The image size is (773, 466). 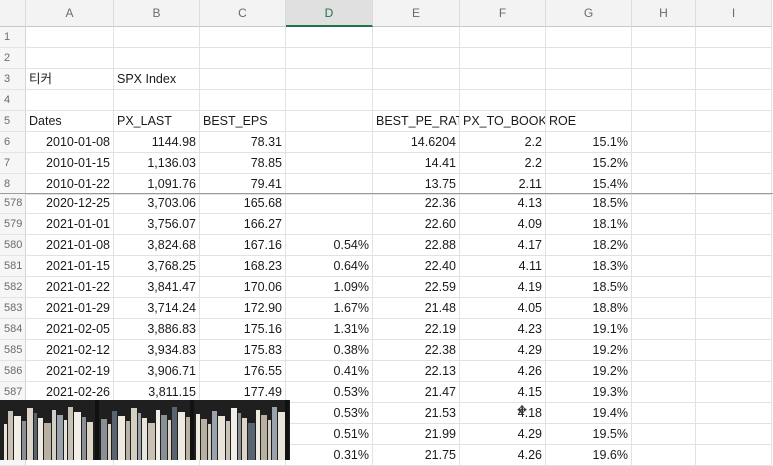 What do you see at coordinates (589, 350) in the screenshot?
I see `cell-g585: 19.2%` at bounding box center [589, 350].